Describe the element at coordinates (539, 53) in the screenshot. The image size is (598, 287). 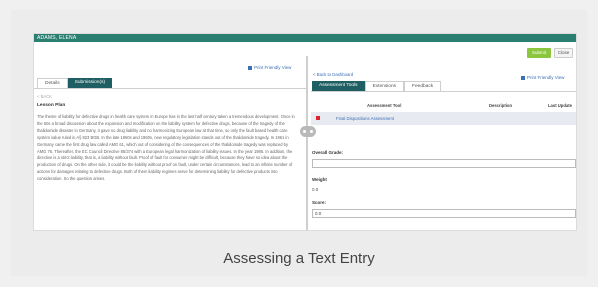
I see `submit-button: Submit` at that location.